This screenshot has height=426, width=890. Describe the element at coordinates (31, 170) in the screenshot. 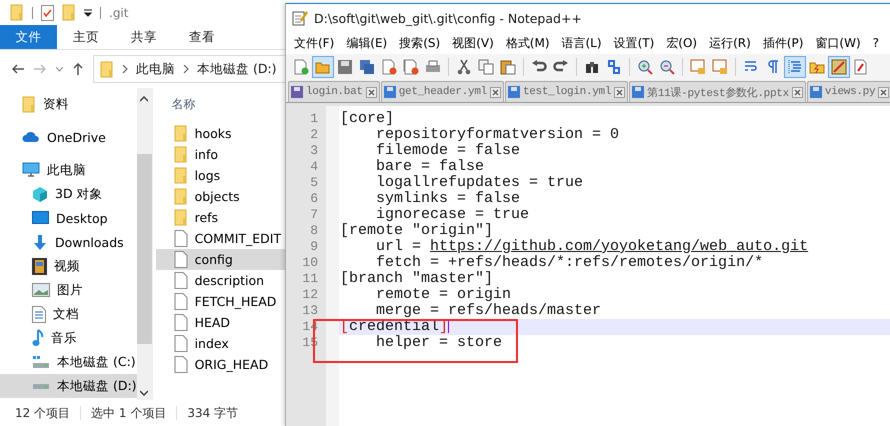

I see `computer-icon` at that location.